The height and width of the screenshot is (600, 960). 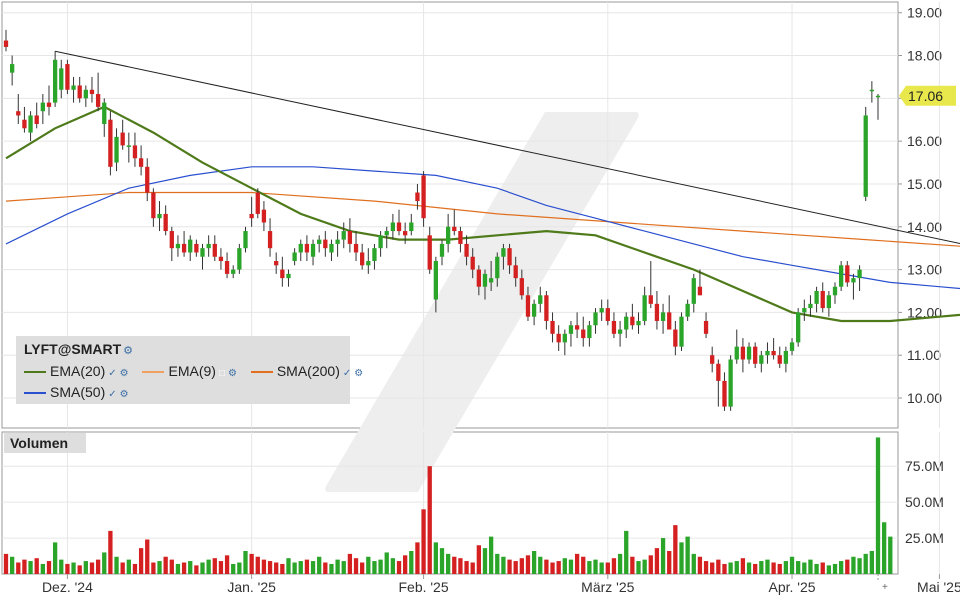 I want to click on legend-symbol: LYFT@SMART ⚙, so click(x=78, y=349).